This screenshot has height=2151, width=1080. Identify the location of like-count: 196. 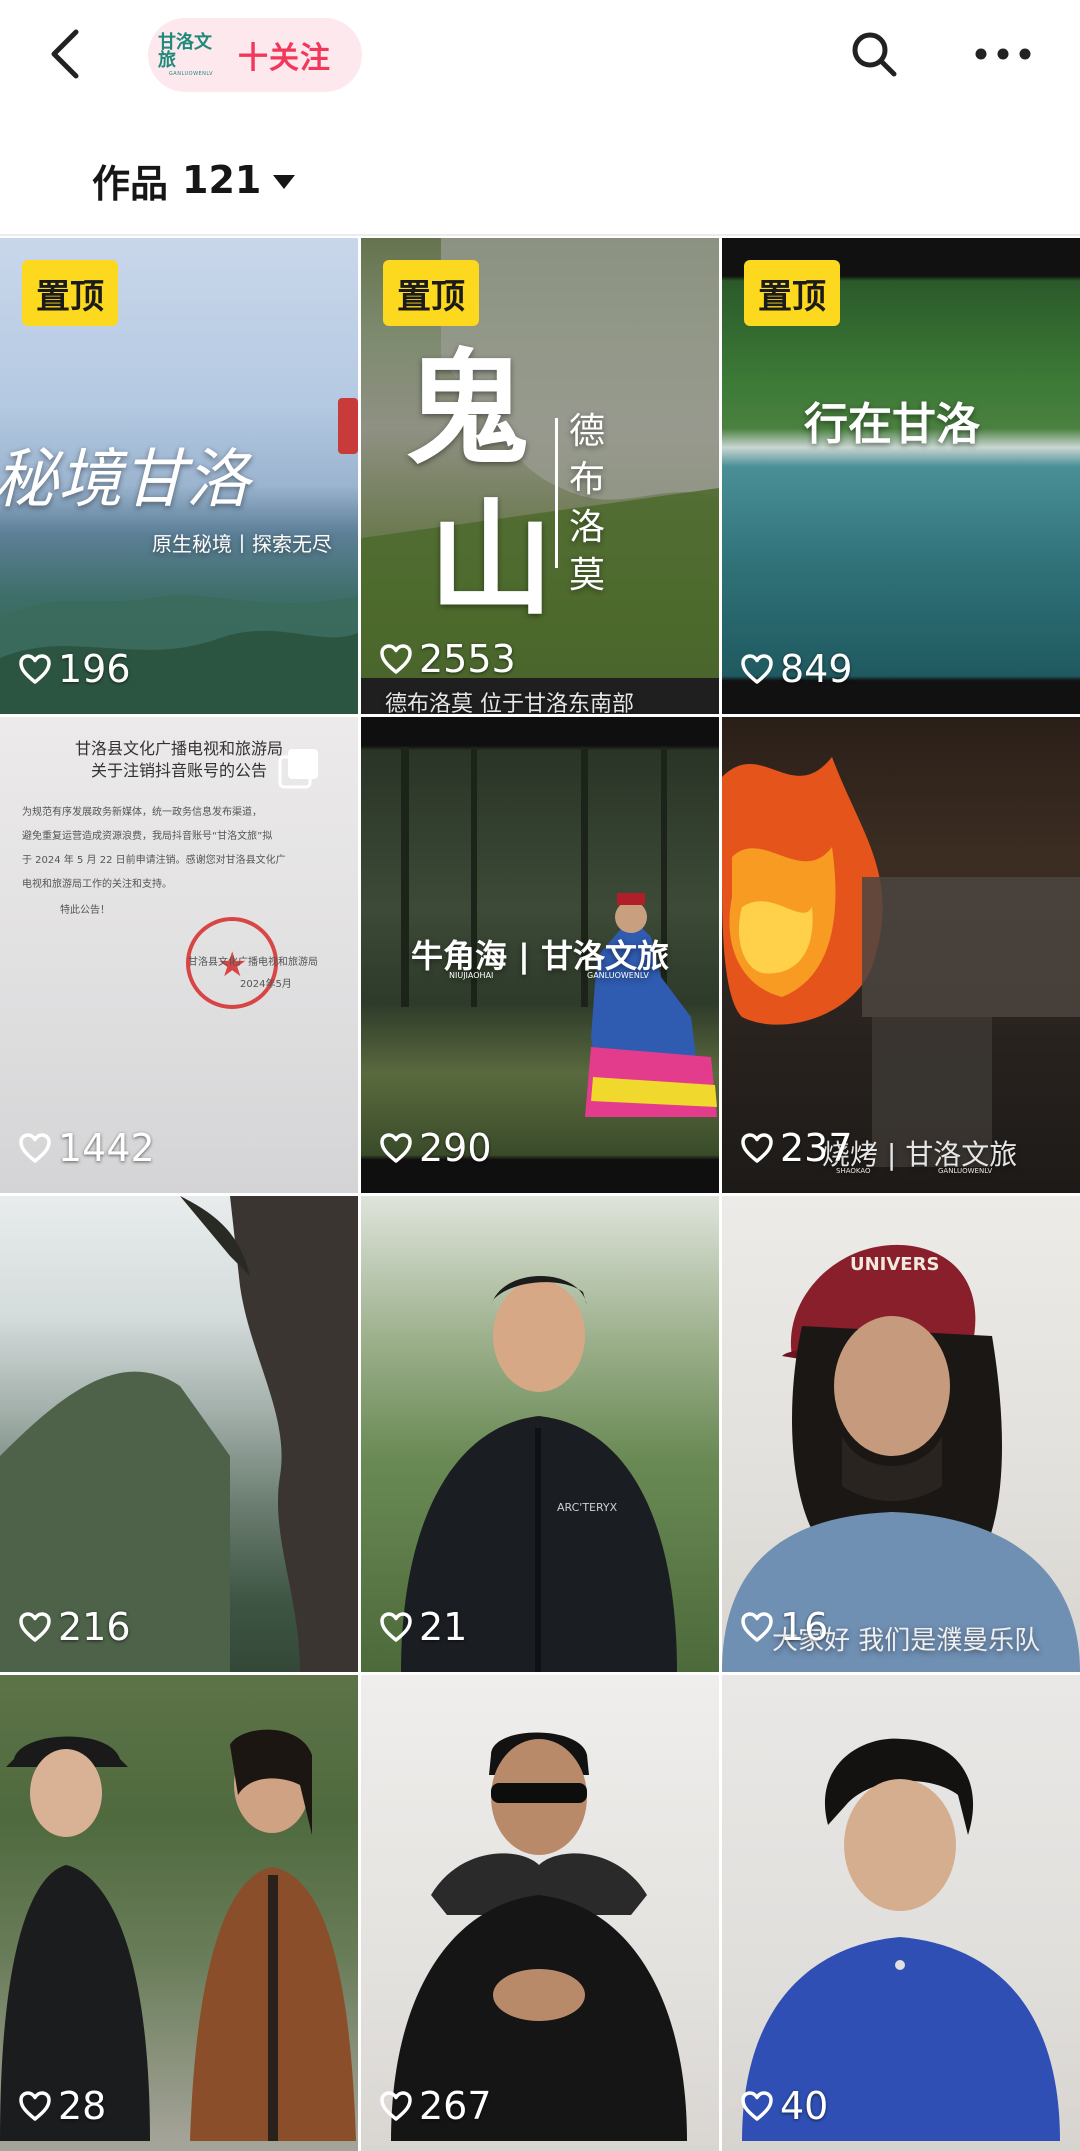
(74, 669).